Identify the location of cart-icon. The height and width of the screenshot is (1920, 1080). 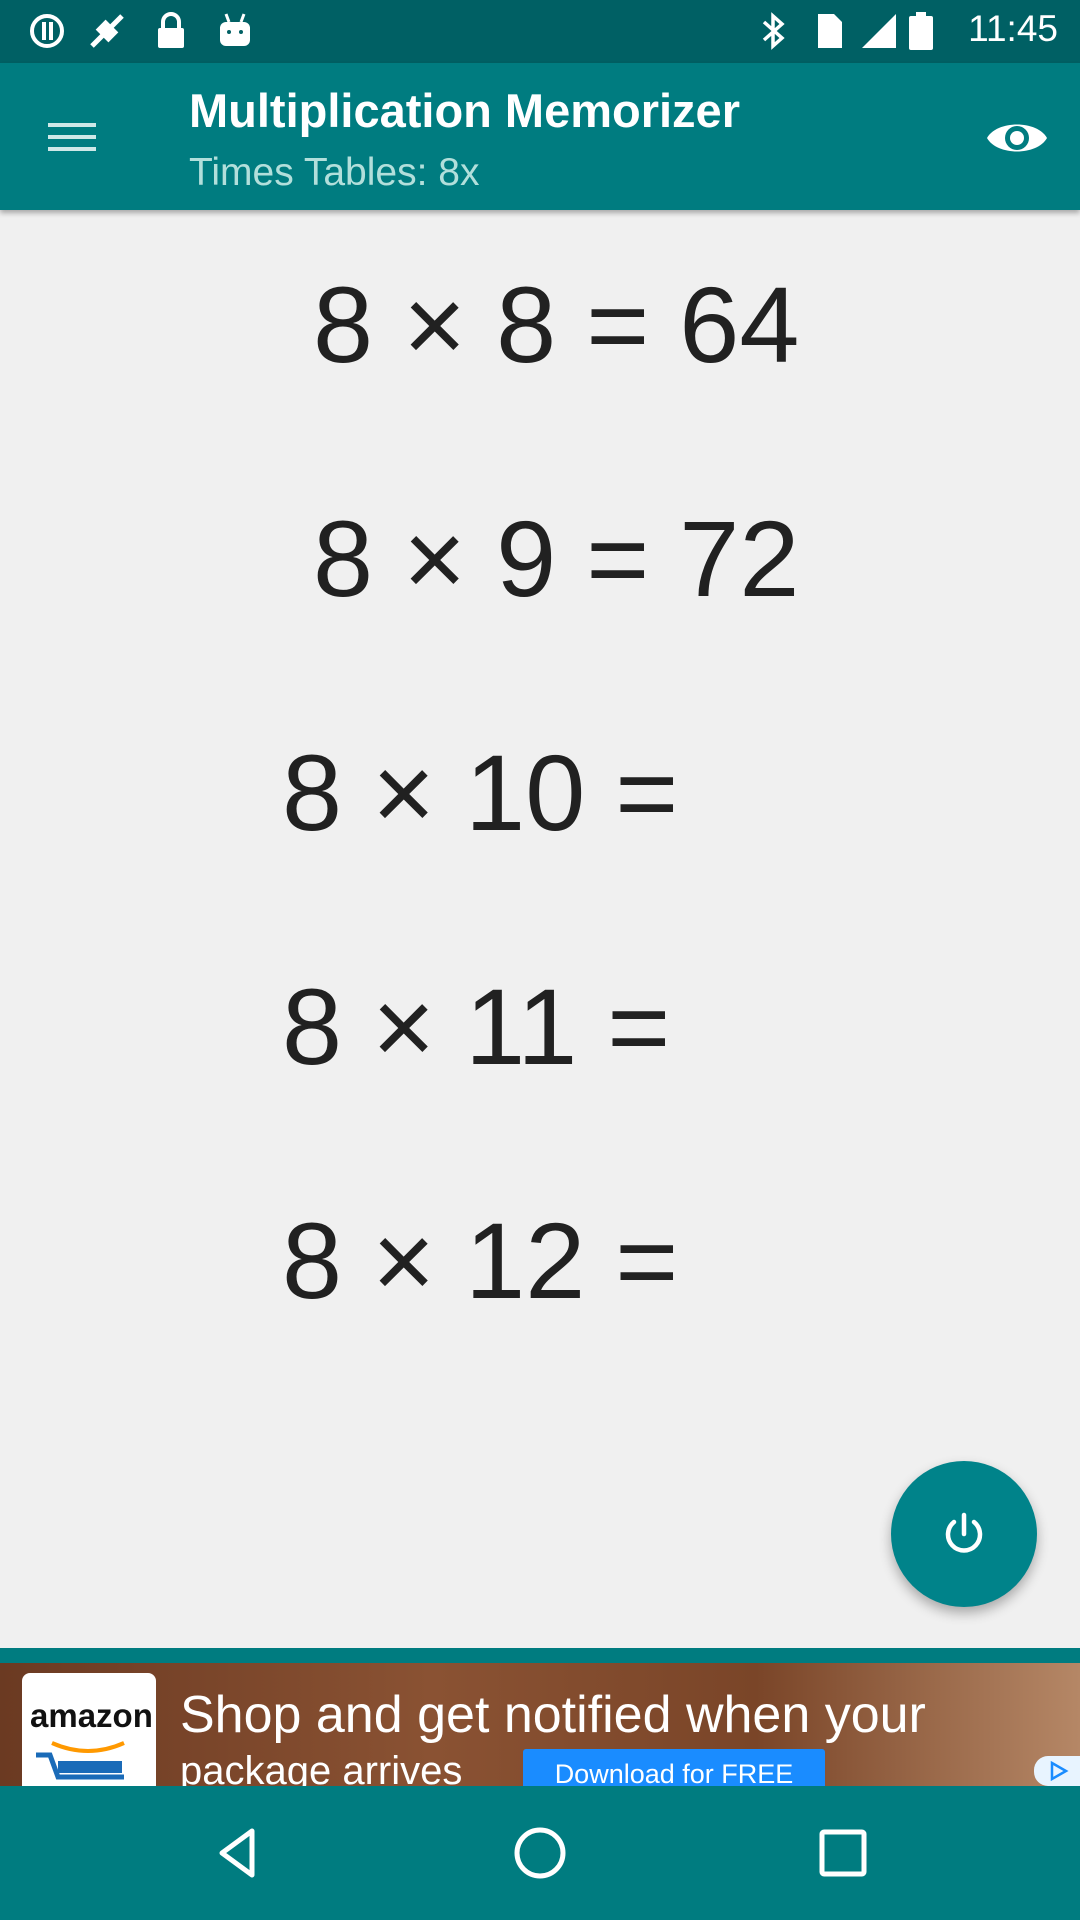
(80, 1760).